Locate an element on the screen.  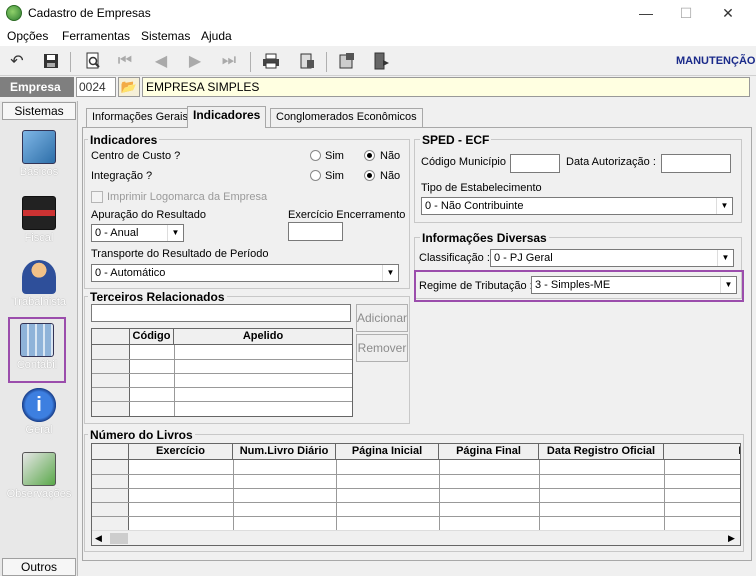
previous-record-button: ◀ is located at coordinates (161, 61).